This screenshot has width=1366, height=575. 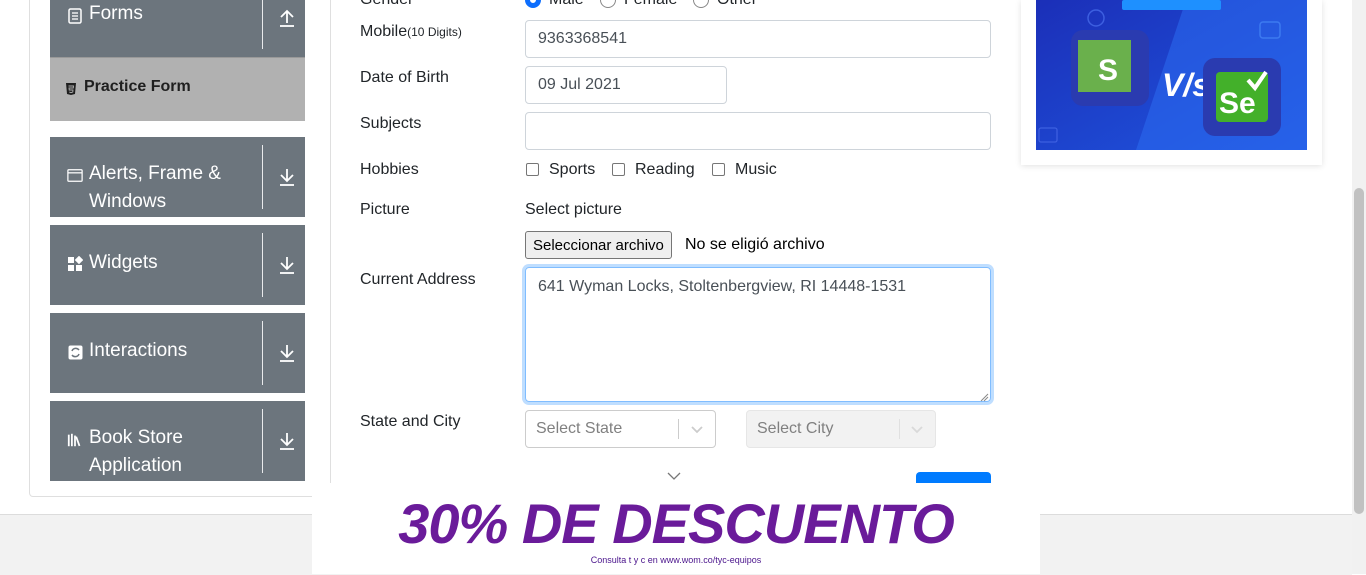 I want to click on gender-label: Gender, so click(x=386, y=4).